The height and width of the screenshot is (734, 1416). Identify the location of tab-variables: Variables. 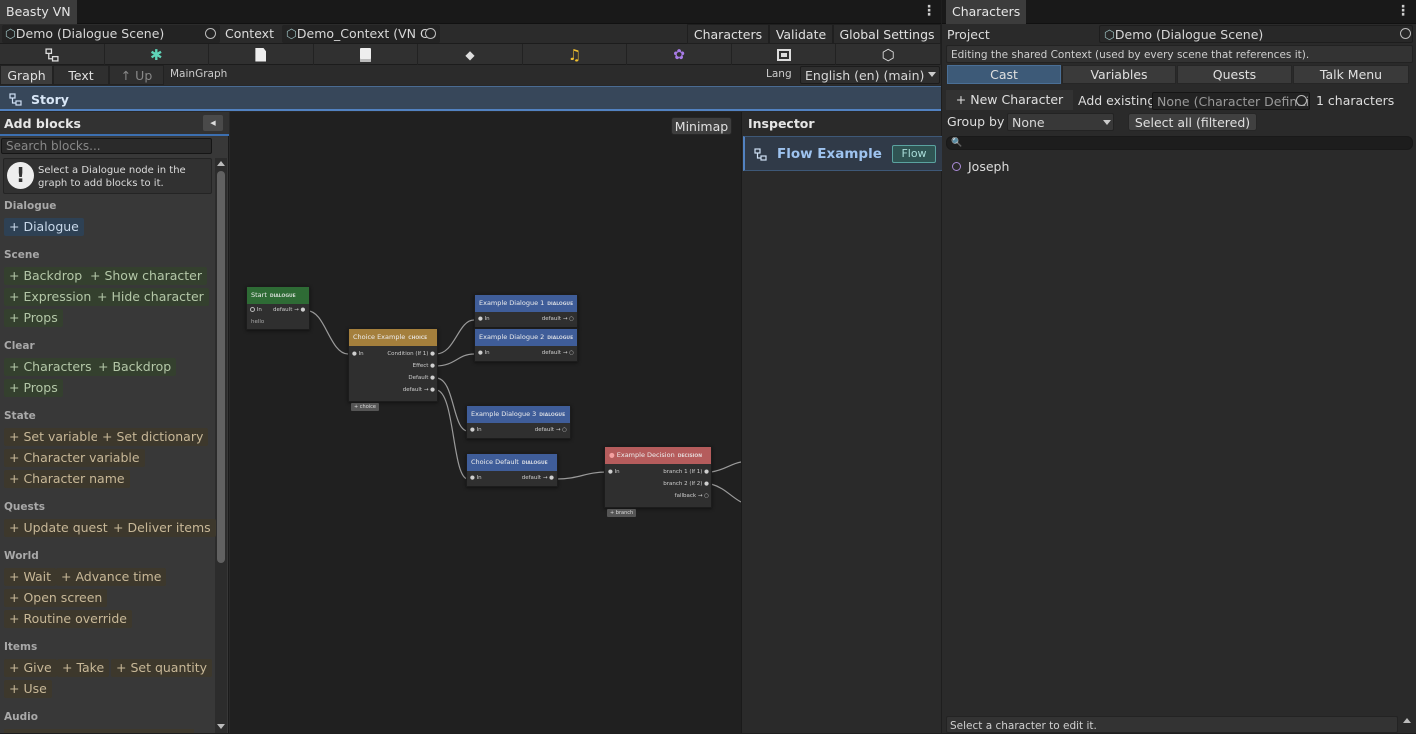
(1119, 74).